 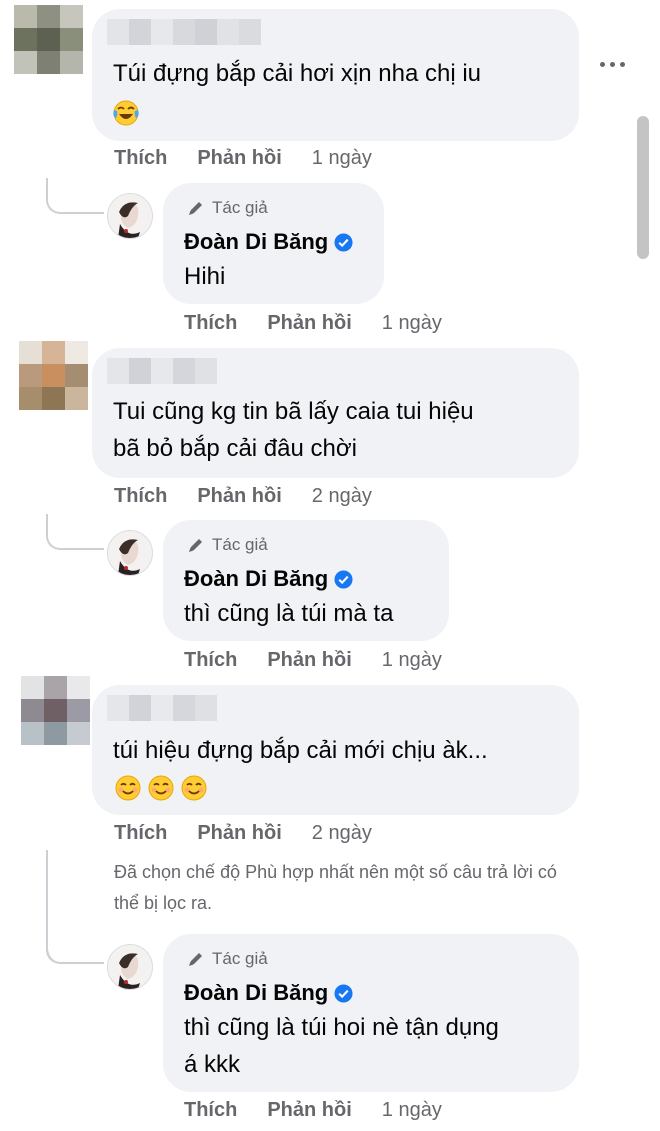 I want to click on comment-text: Tui cũng kg tin bã lấy caia tui hiệu, so click(x=293, y=411).